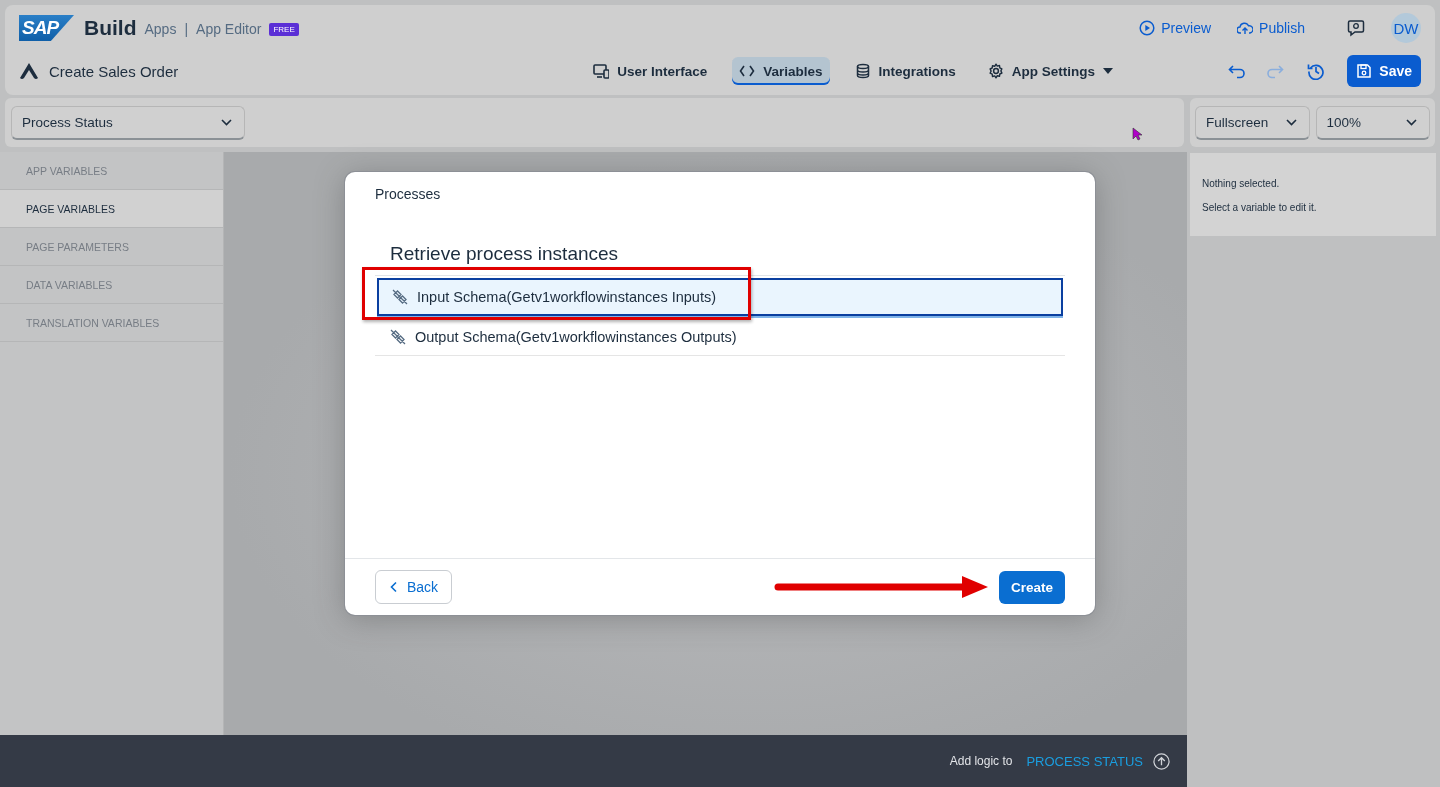 The height and width of the screenshot is (787, 1440). Describe the element at coordinates (229, 29) in the screenshot. I see `breadcrumb-item: App Editor` at that location.